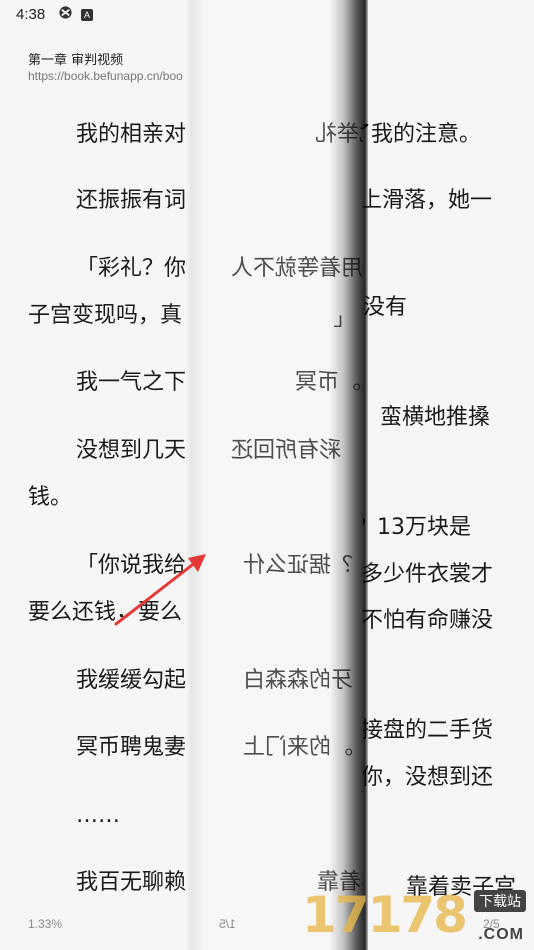  What do you see at coordinates (131, 200) in the screenshot?
I see `text-line: 还振振有词` at bounding box center [131, 200].